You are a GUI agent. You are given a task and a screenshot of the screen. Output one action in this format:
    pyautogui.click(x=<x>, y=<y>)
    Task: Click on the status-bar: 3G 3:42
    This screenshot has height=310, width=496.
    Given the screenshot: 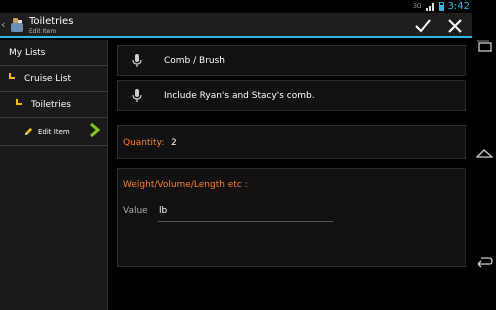 What is the action you would take?
    pyautogui.click(x=236, y=6)
    